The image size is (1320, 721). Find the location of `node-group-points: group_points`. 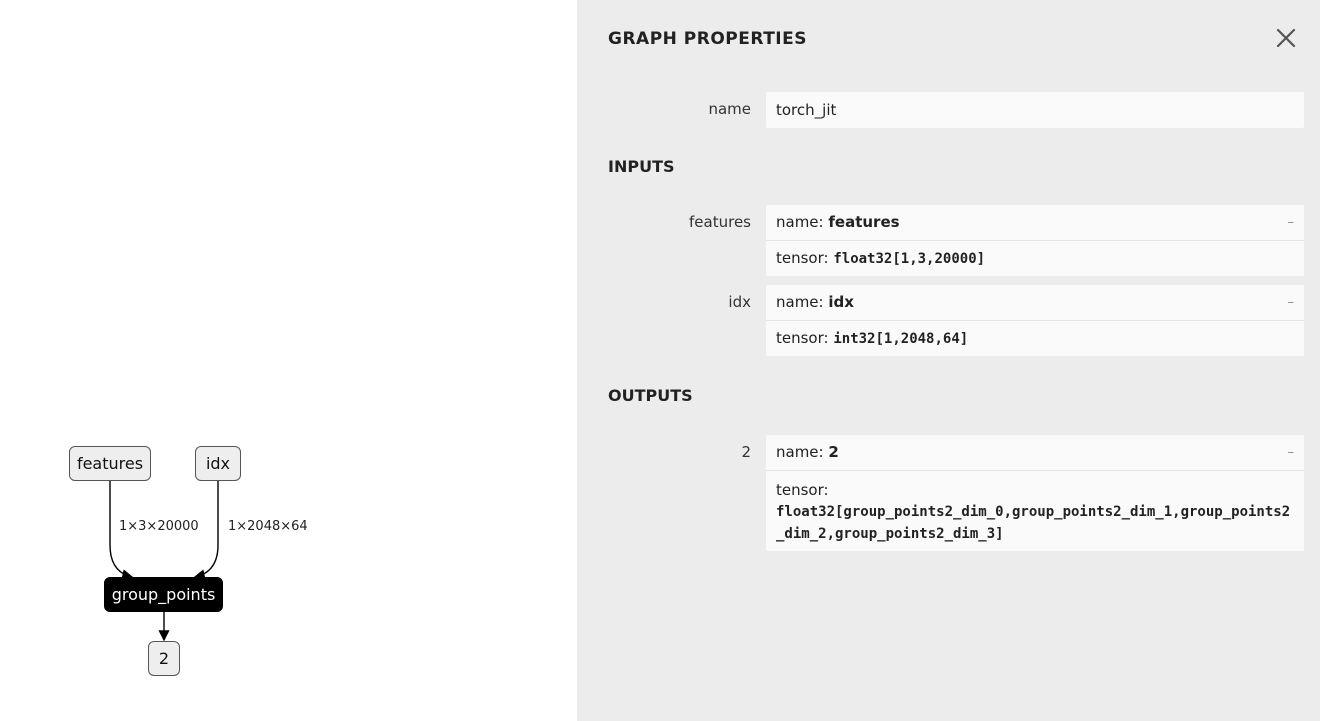

node-group-points: group_points is located at coordinates (163, 594).